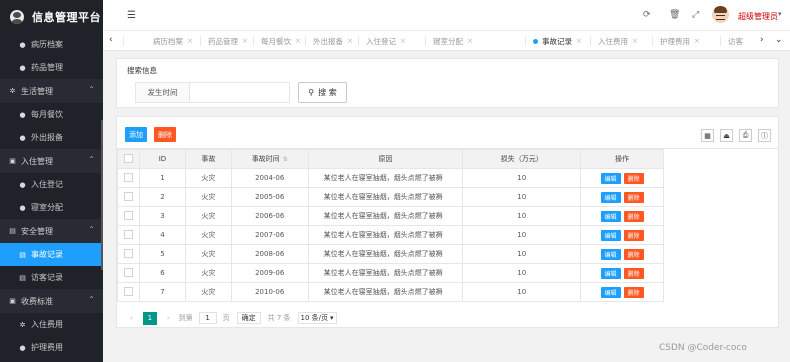 The height and width of the screenshot is (362, 790). What do you see at coordinates (735, 41) in the screenshot?
I see `tab-9: 访客` at bounding box center [735, 41].